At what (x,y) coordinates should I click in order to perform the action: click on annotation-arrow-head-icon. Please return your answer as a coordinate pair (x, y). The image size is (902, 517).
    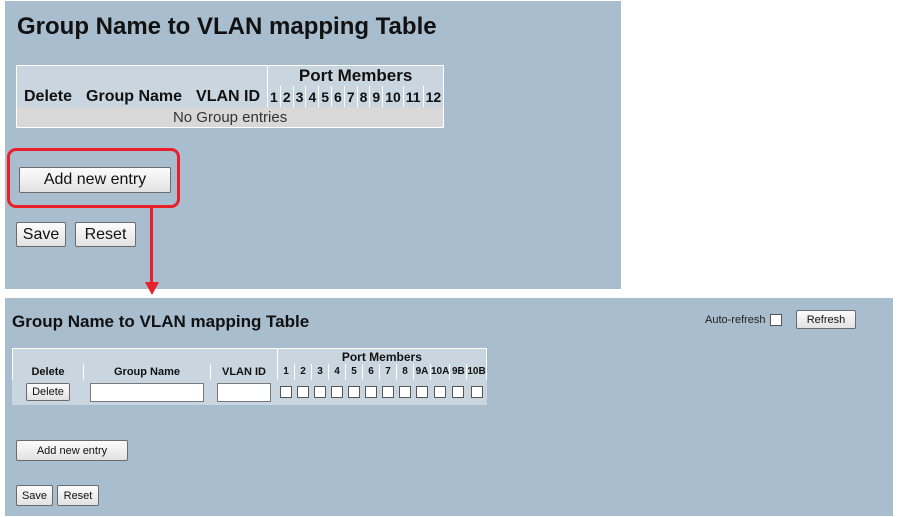
    Looking at the image, I should click on (152, 288).